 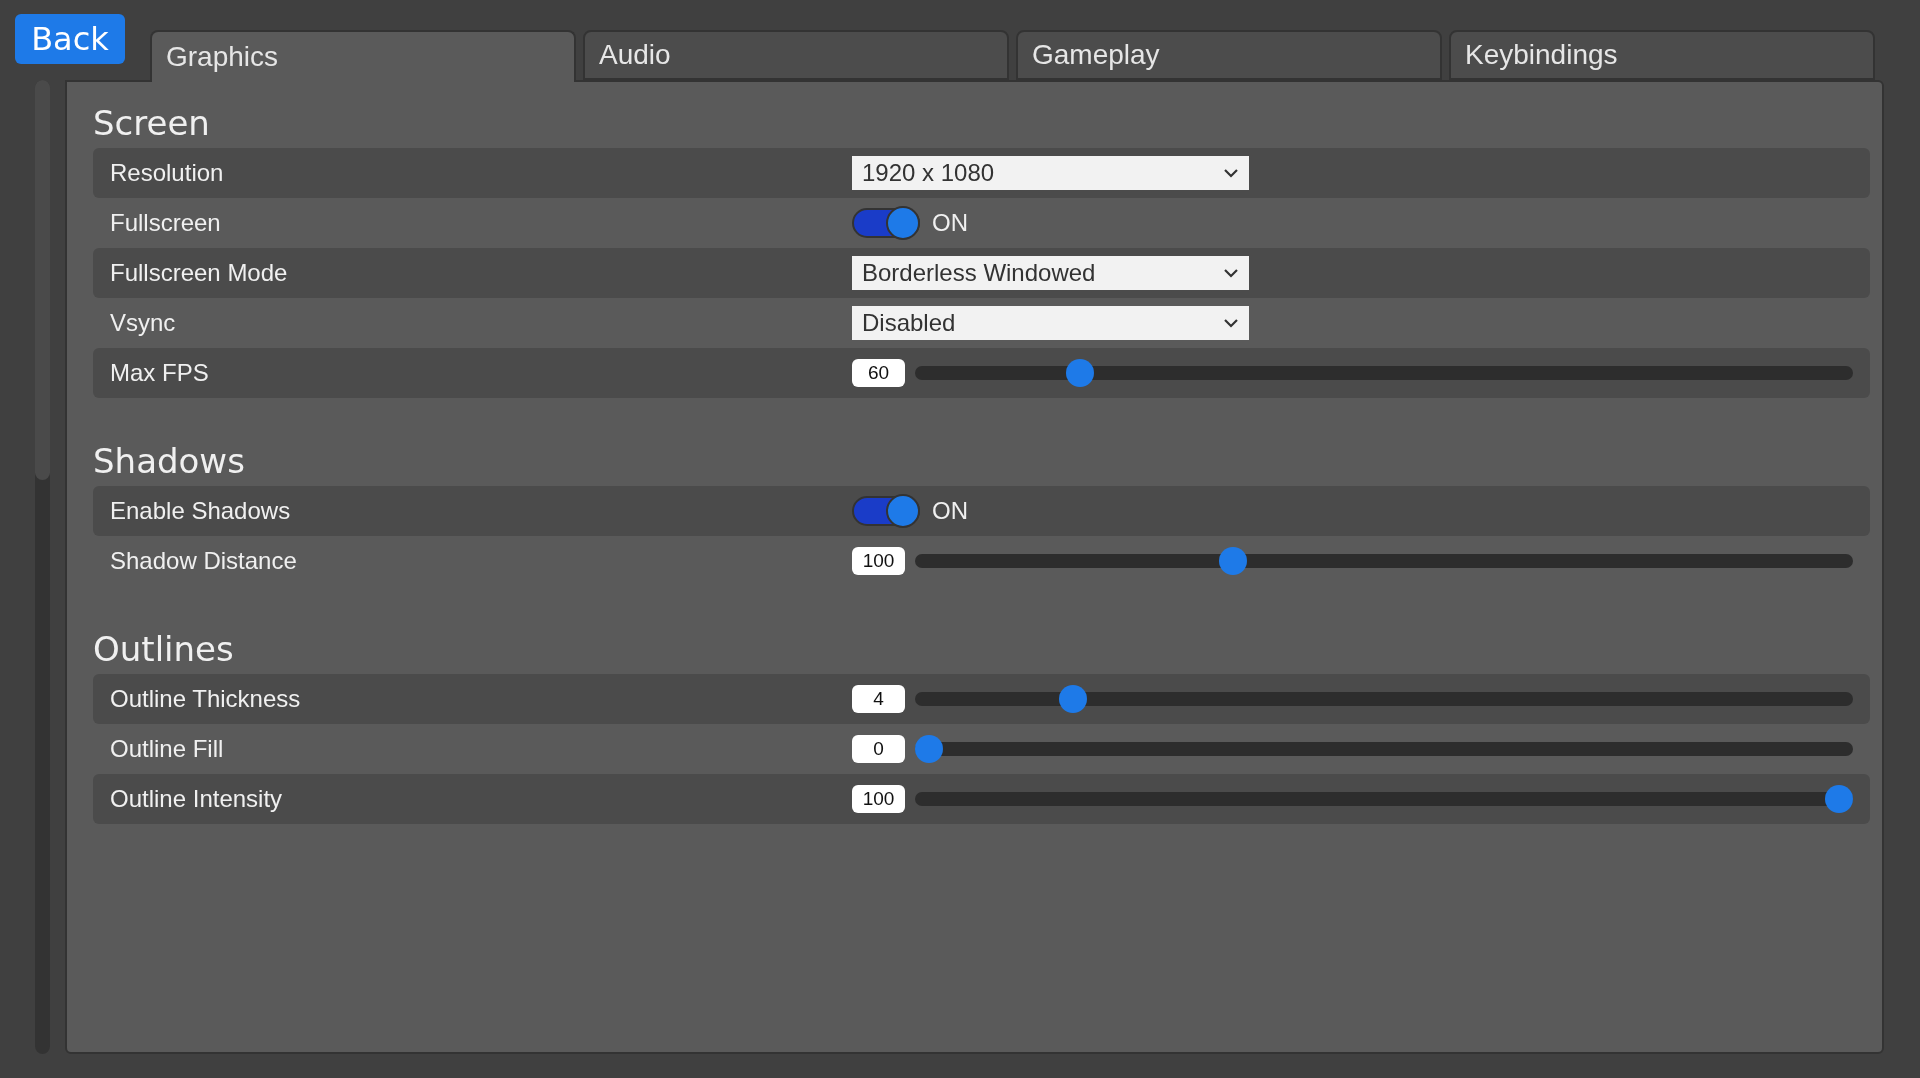 What do you see at coordinates (164, 649) in the screenshot?
I see `section-heading: Outlines` at bounding box center [164, 649].